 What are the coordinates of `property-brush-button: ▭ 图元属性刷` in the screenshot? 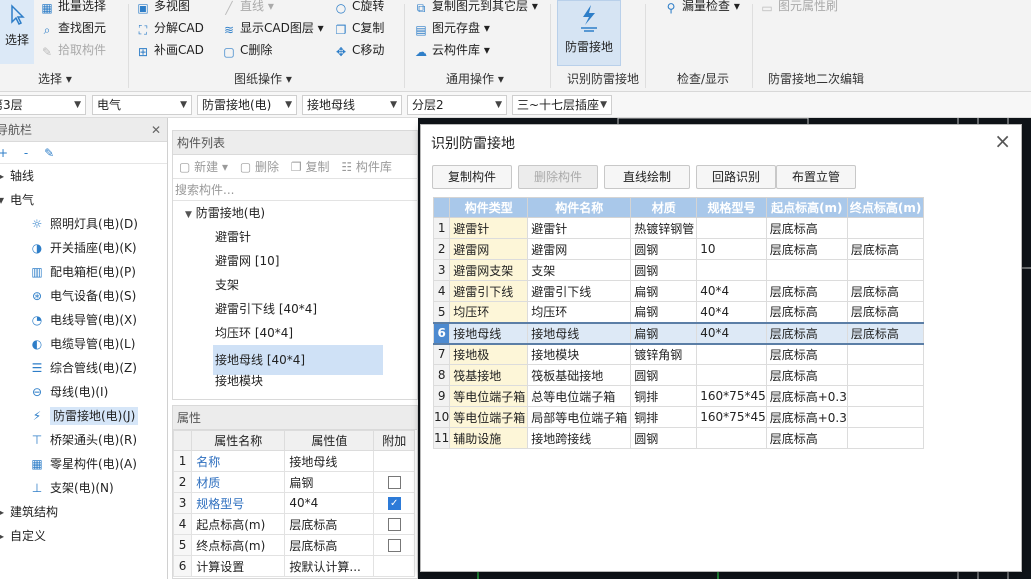 It's located at (799, 8).